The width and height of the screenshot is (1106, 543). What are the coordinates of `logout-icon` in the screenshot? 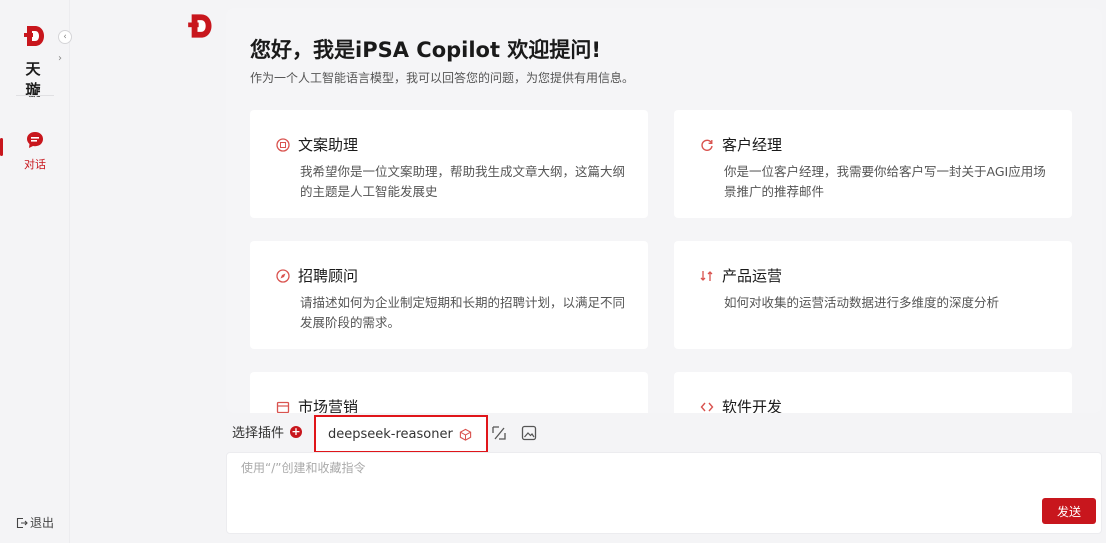 It's located at (22, 522).